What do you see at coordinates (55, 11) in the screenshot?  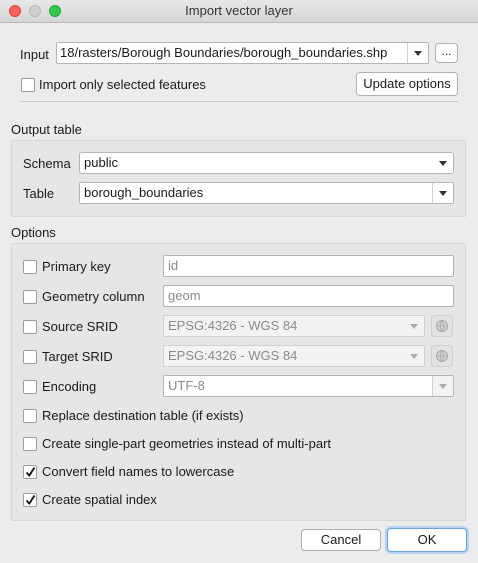 I see `maximize-window-button` at bounding box center [55, 11].